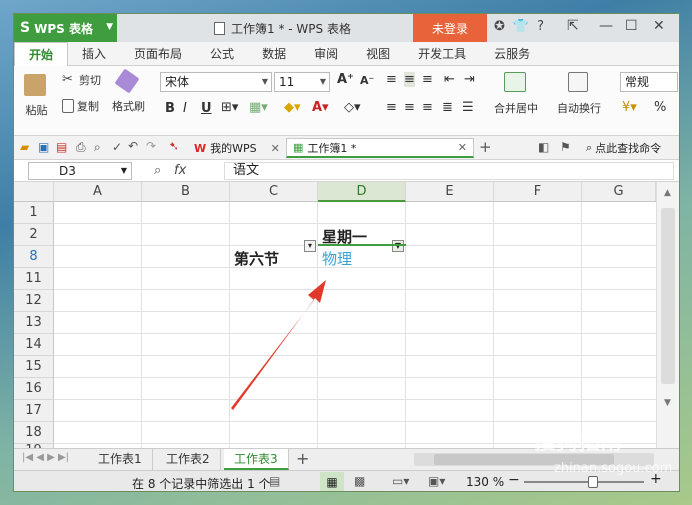  What do you see at coordinates (450, 192) in the screenshot?
I see `column-header-e: E` at bounding box center [450, 192].